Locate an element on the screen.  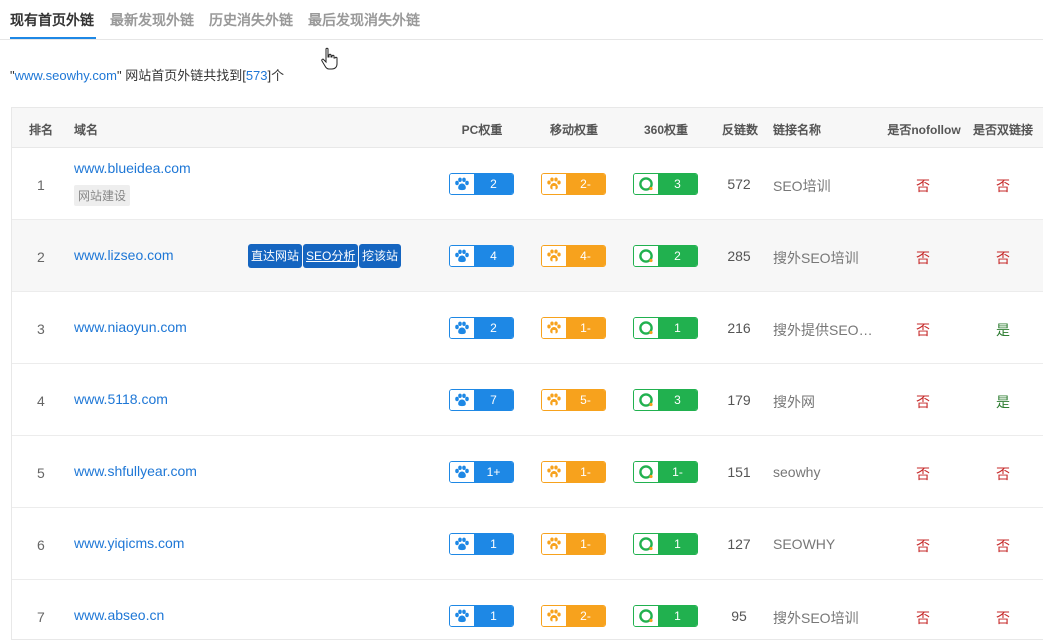
rank-cell: 4 is located at coordinates (41, 401).